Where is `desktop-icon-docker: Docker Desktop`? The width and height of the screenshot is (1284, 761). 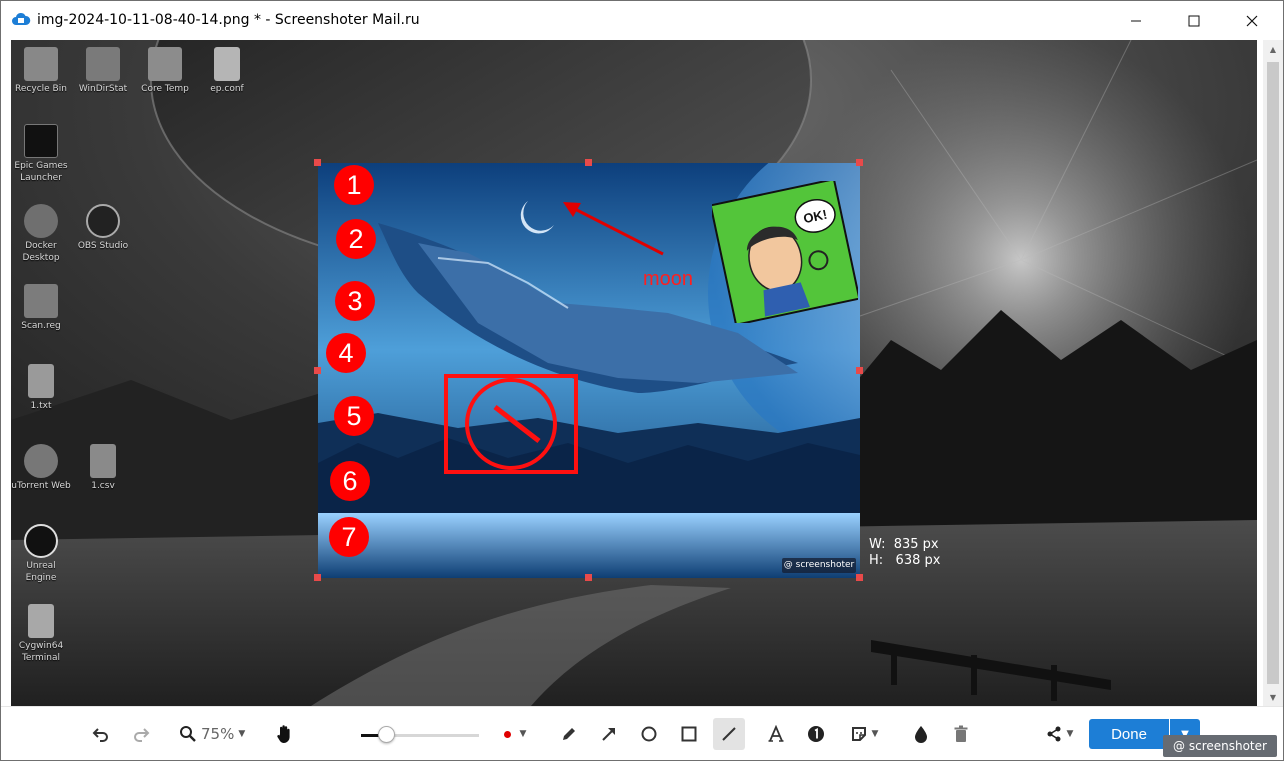 desktop-icon-docker: Docker Desktop is located at coordinates (41, 234).